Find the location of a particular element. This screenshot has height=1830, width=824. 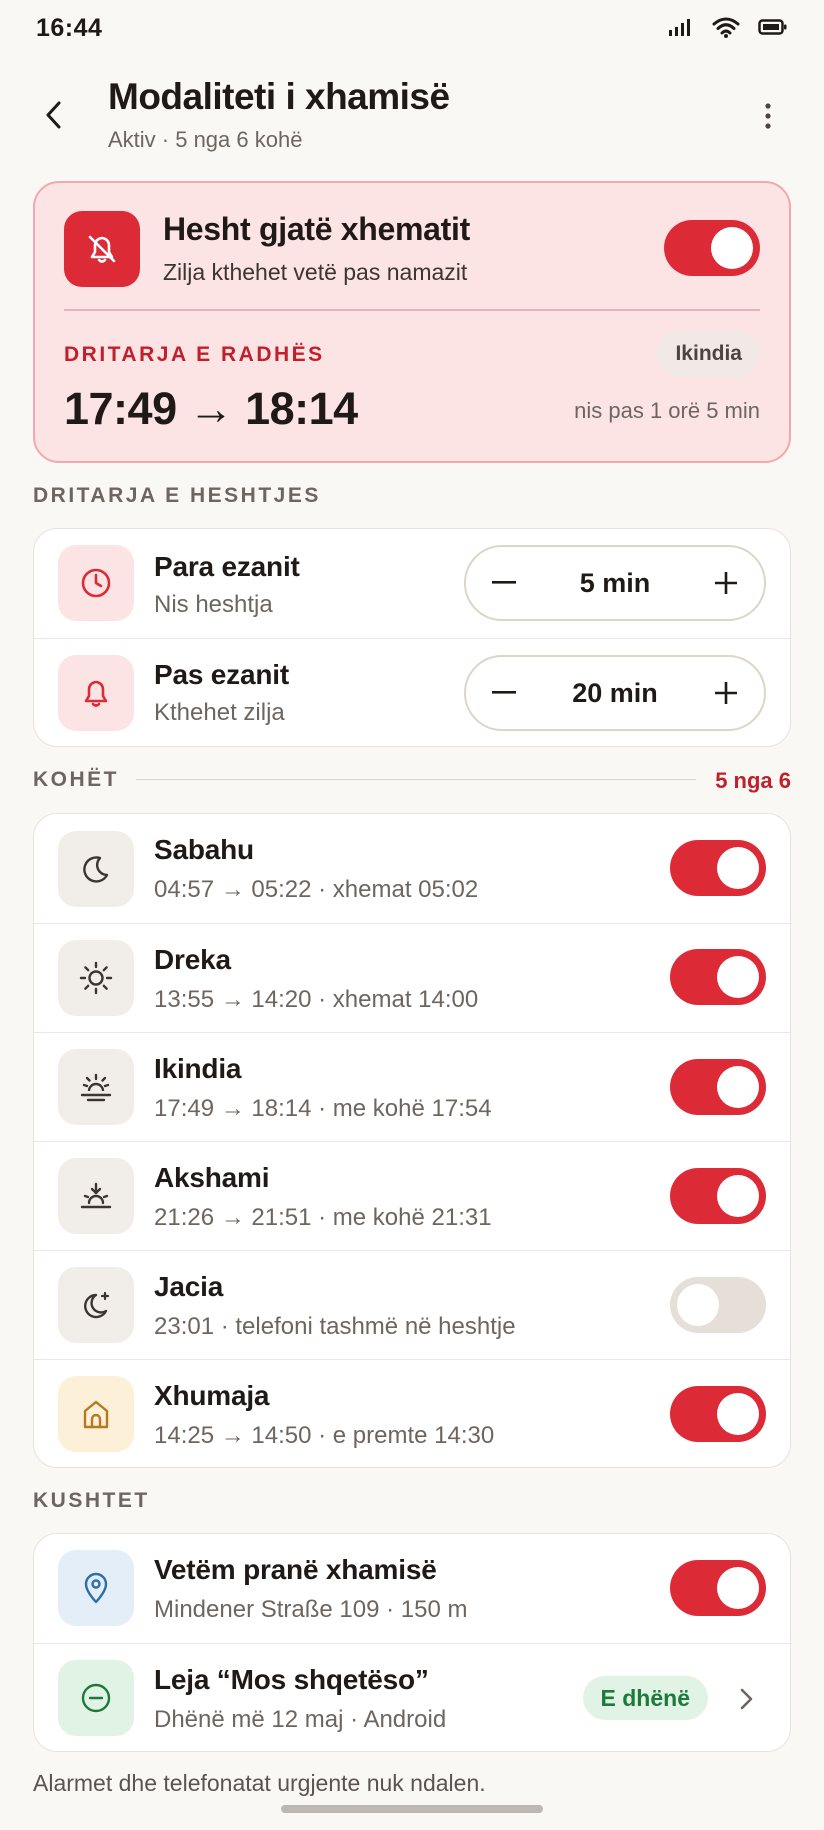

toggle-akshami is located at coordinates (718, 1196).